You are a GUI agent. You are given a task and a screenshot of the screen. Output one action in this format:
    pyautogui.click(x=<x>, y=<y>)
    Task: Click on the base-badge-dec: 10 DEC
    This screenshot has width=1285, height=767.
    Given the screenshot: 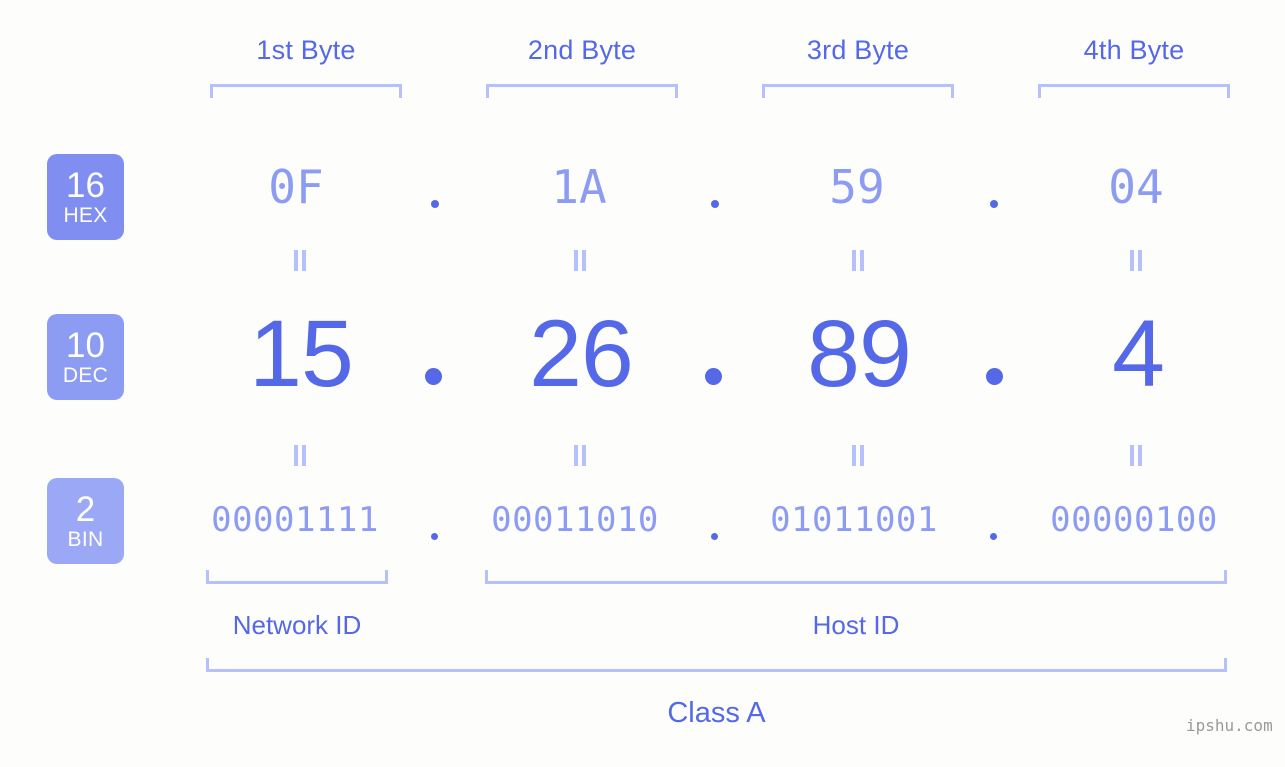 What is the action you would take?
    pyautogui.click(x=85, y=357)
    